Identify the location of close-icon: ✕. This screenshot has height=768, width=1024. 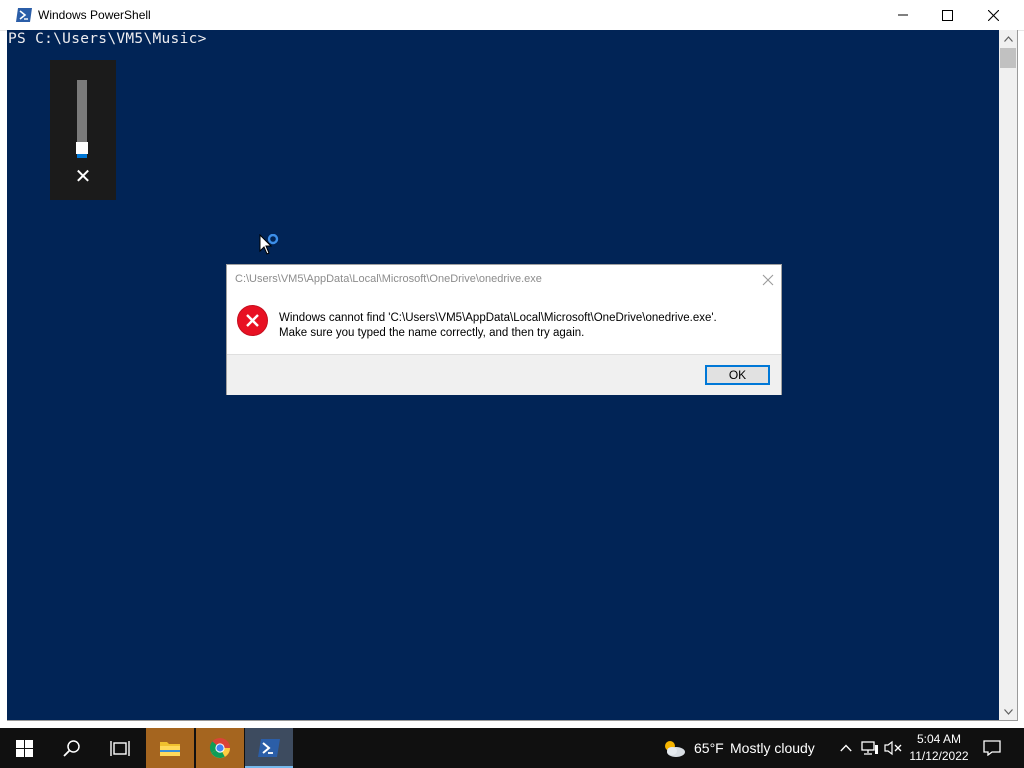
(83, 176).